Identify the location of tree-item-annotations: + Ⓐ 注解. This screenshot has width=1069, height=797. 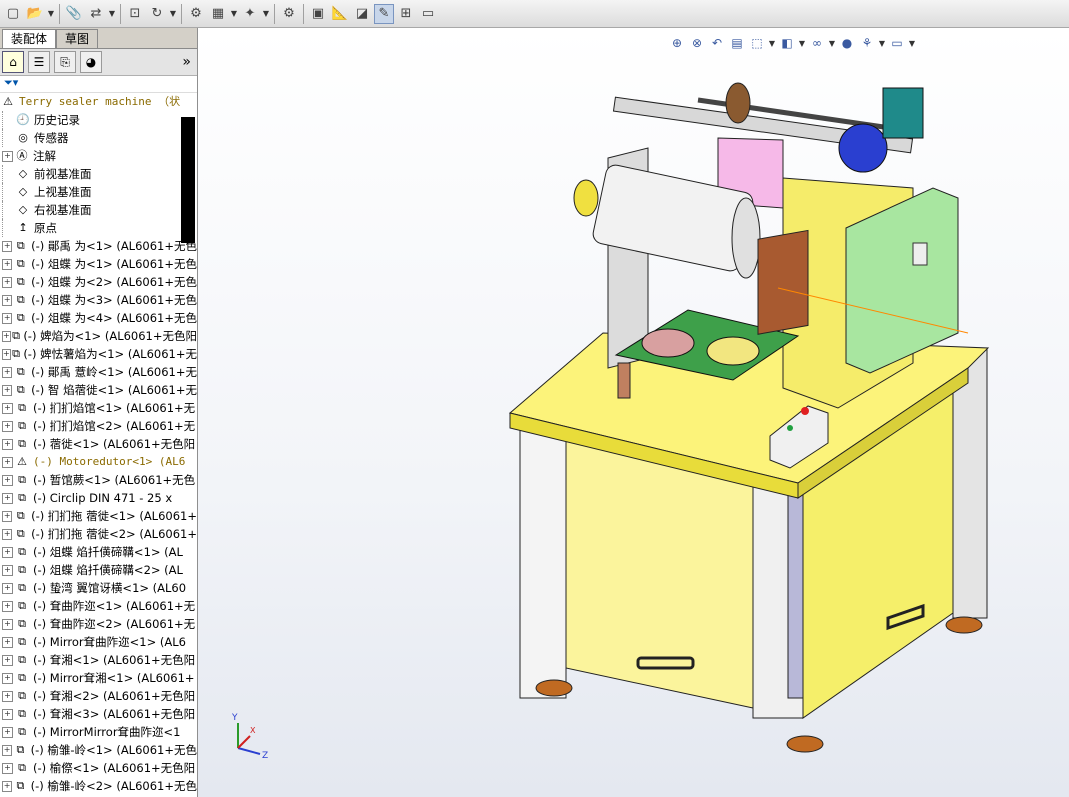
(98, 156).